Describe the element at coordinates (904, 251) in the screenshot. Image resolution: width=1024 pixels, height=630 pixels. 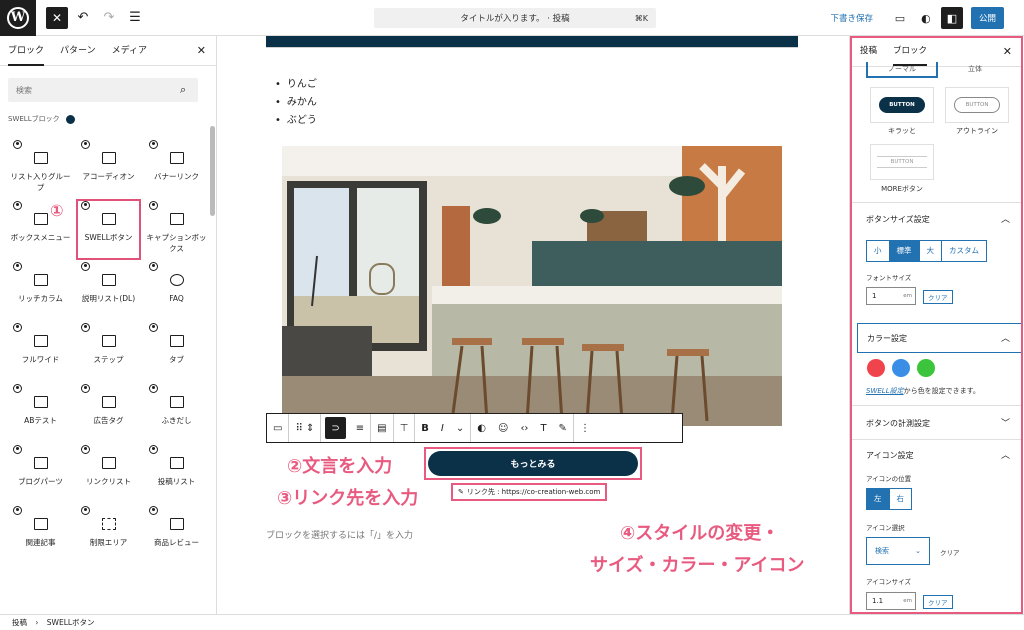
I see `size-option: 標準` at that location.